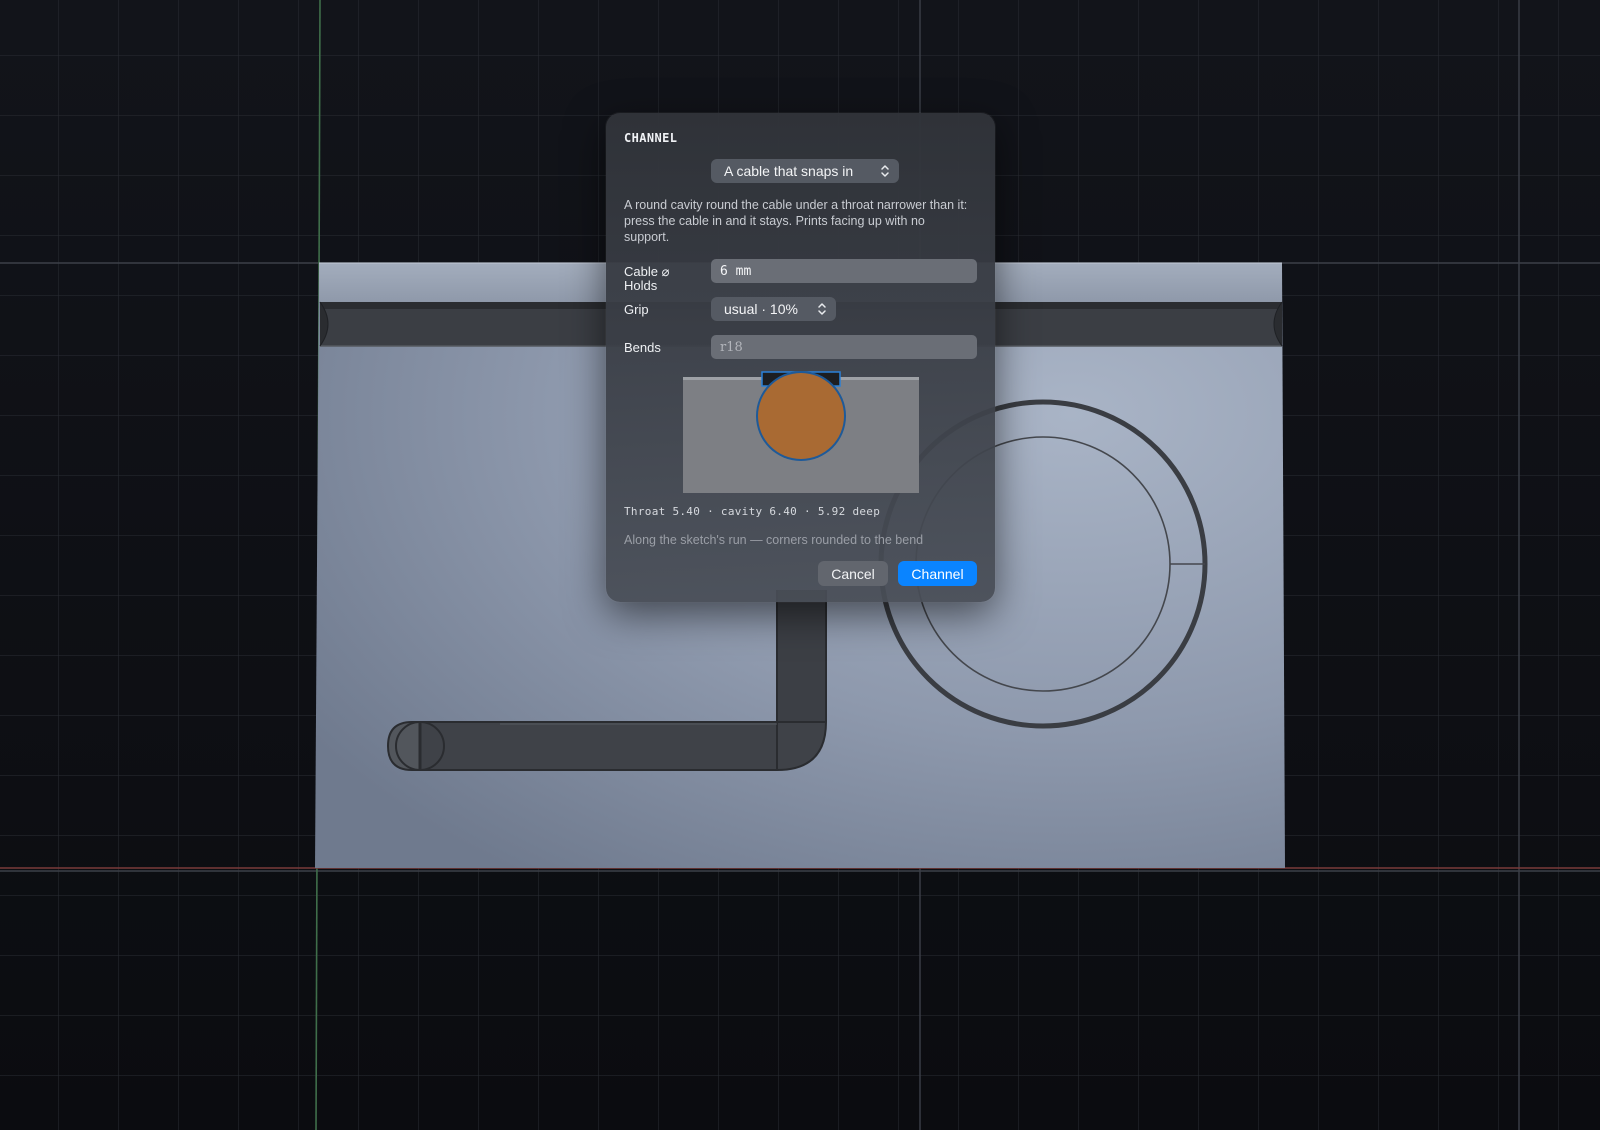  Describe the element at coordinates (844, 347) in the screenshot. I see `bends-input: r18` at that location.